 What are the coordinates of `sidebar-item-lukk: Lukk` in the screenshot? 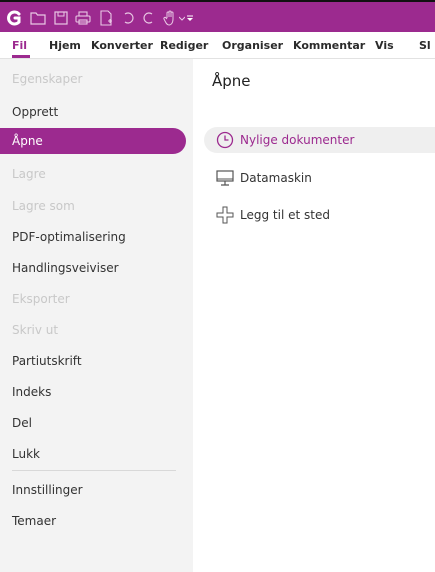 It's located at (26, 454).